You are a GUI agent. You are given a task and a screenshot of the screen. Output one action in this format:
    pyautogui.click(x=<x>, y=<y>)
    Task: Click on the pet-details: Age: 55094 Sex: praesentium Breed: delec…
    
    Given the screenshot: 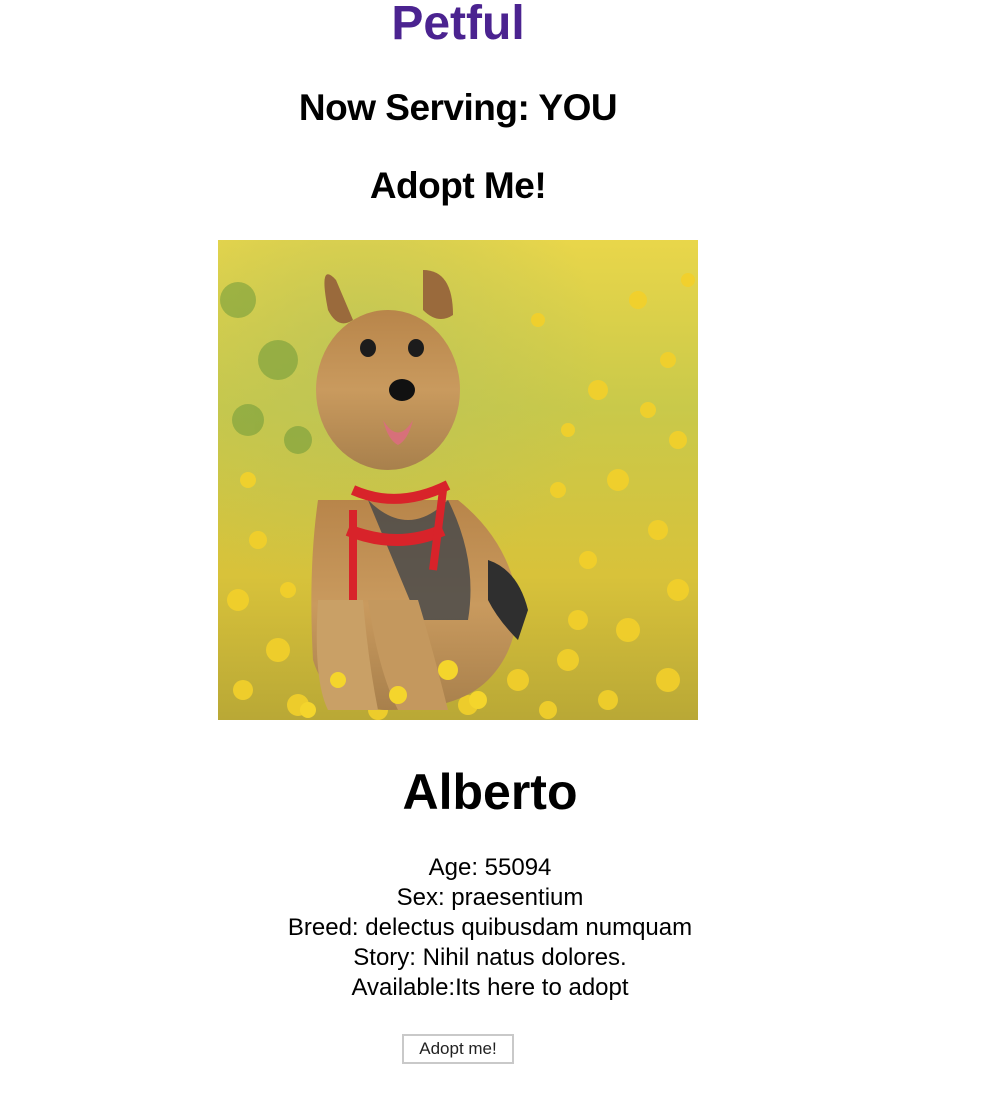 What is the action you would take?
    pyautogui.click(x=490, y=928)
    